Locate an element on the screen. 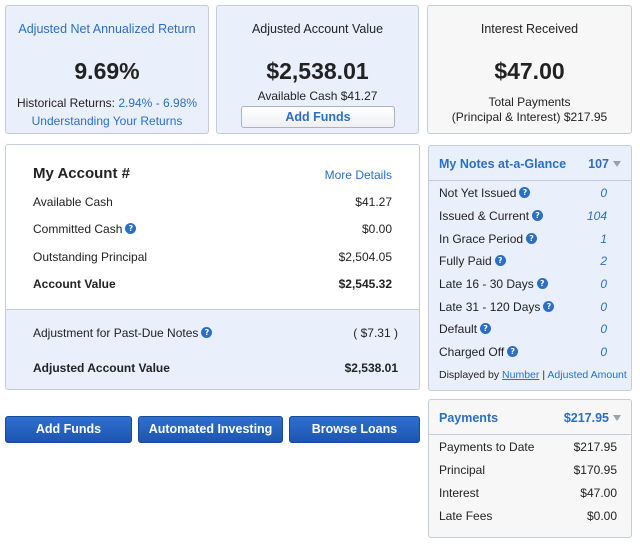  payments-row-interest: Interest $47.00 is located at coordinates (528, 493).